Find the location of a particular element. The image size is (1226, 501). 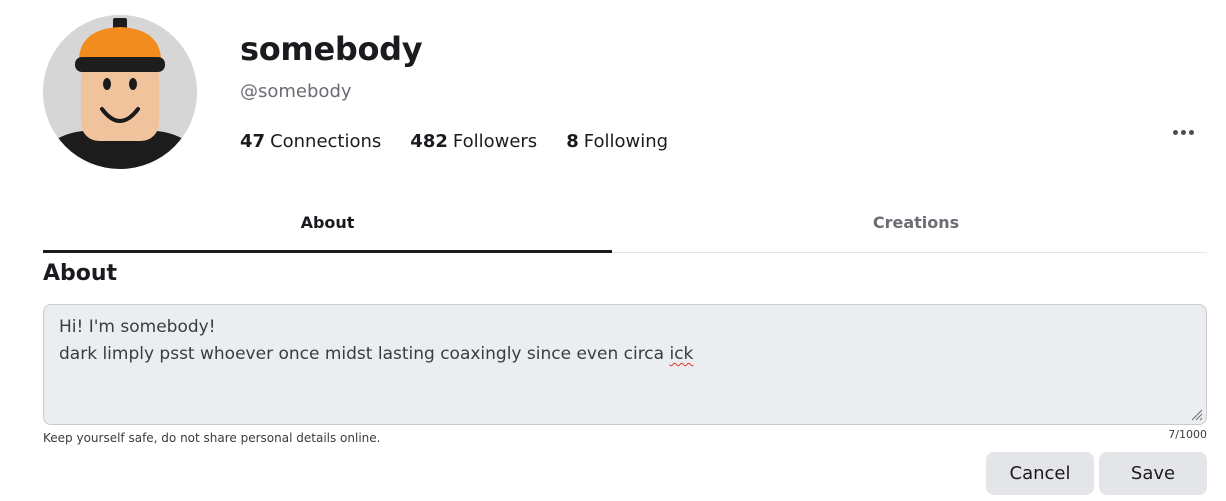

stat-connections: 47 Connections is located at coordinates (310, 141).